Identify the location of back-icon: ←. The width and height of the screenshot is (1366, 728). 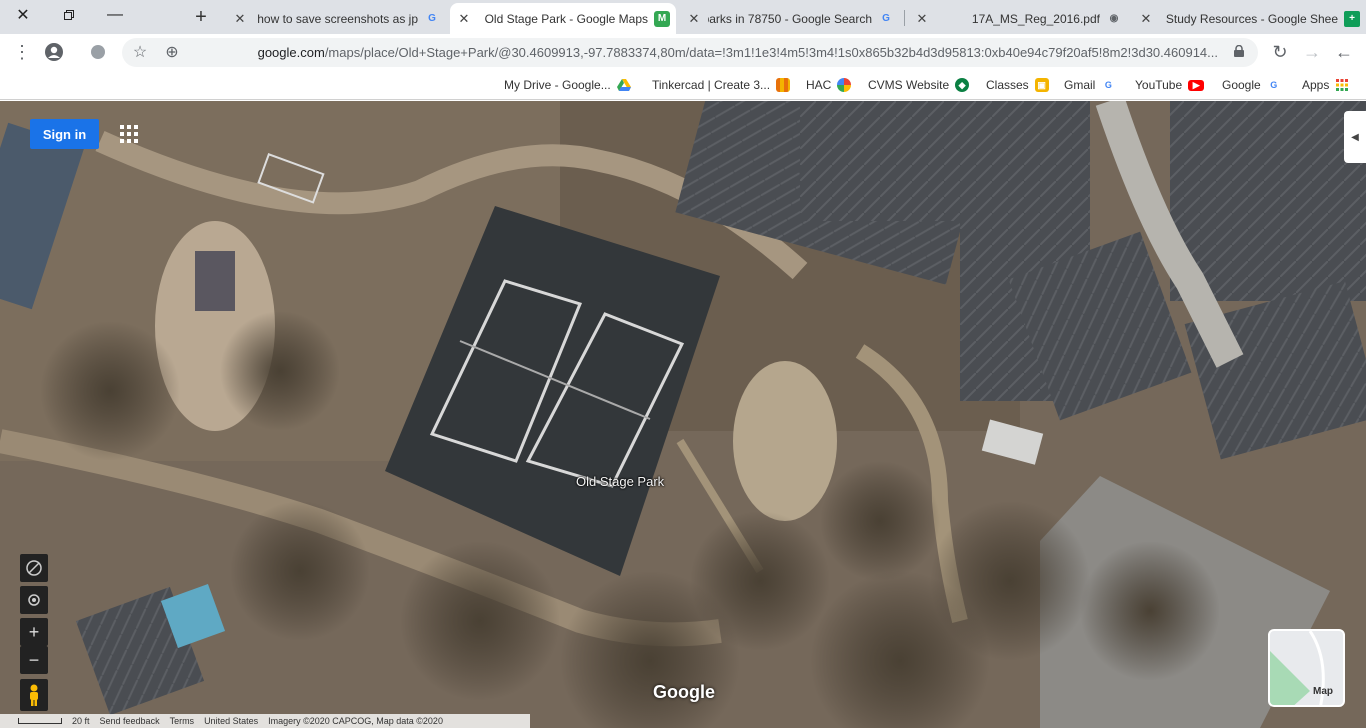
(1344, 52).